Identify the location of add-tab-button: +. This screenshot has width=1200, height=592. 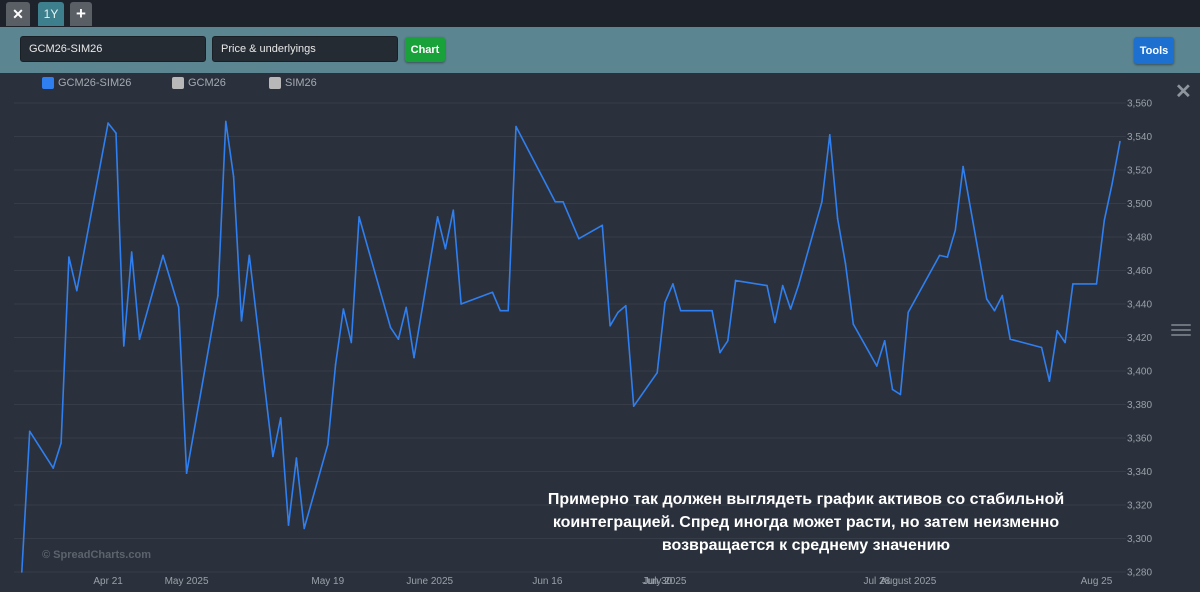
(81, 14).